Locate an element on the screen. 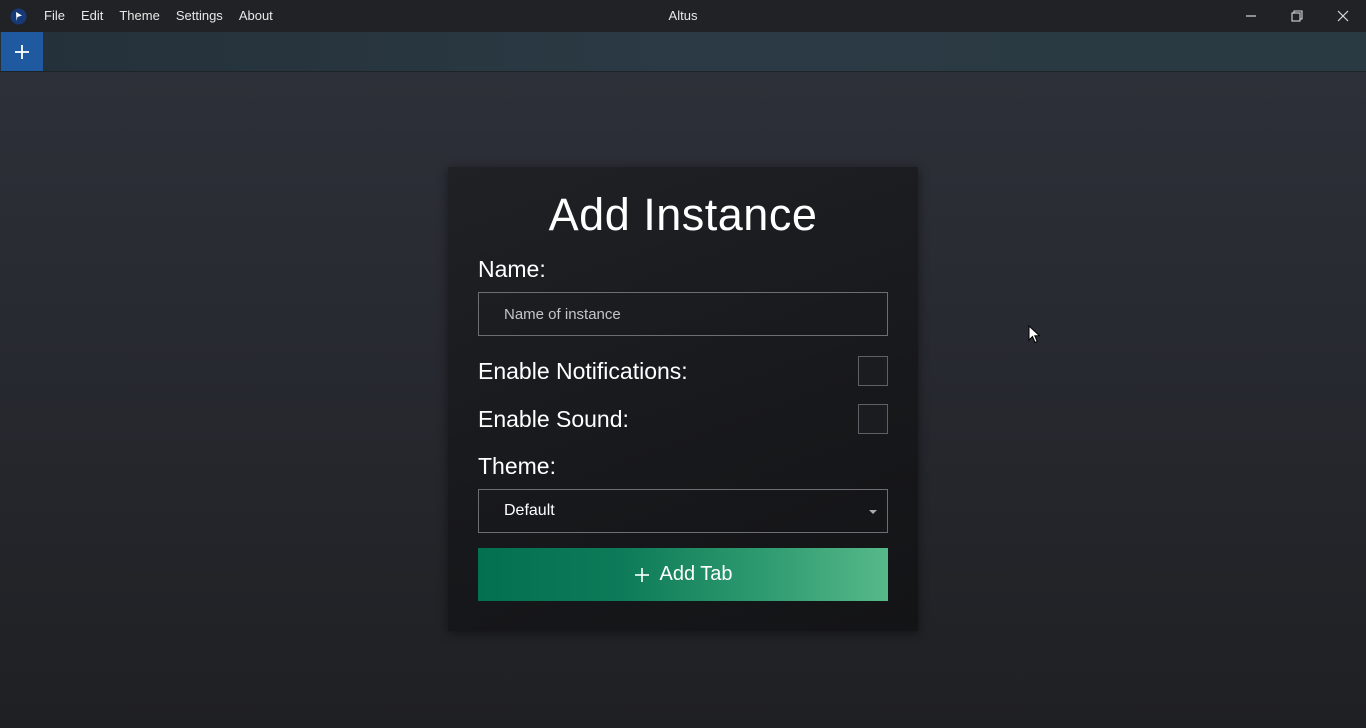 This screenshot has height=728, width=1366. theme-select: Default is located at coordinates (683, 511).